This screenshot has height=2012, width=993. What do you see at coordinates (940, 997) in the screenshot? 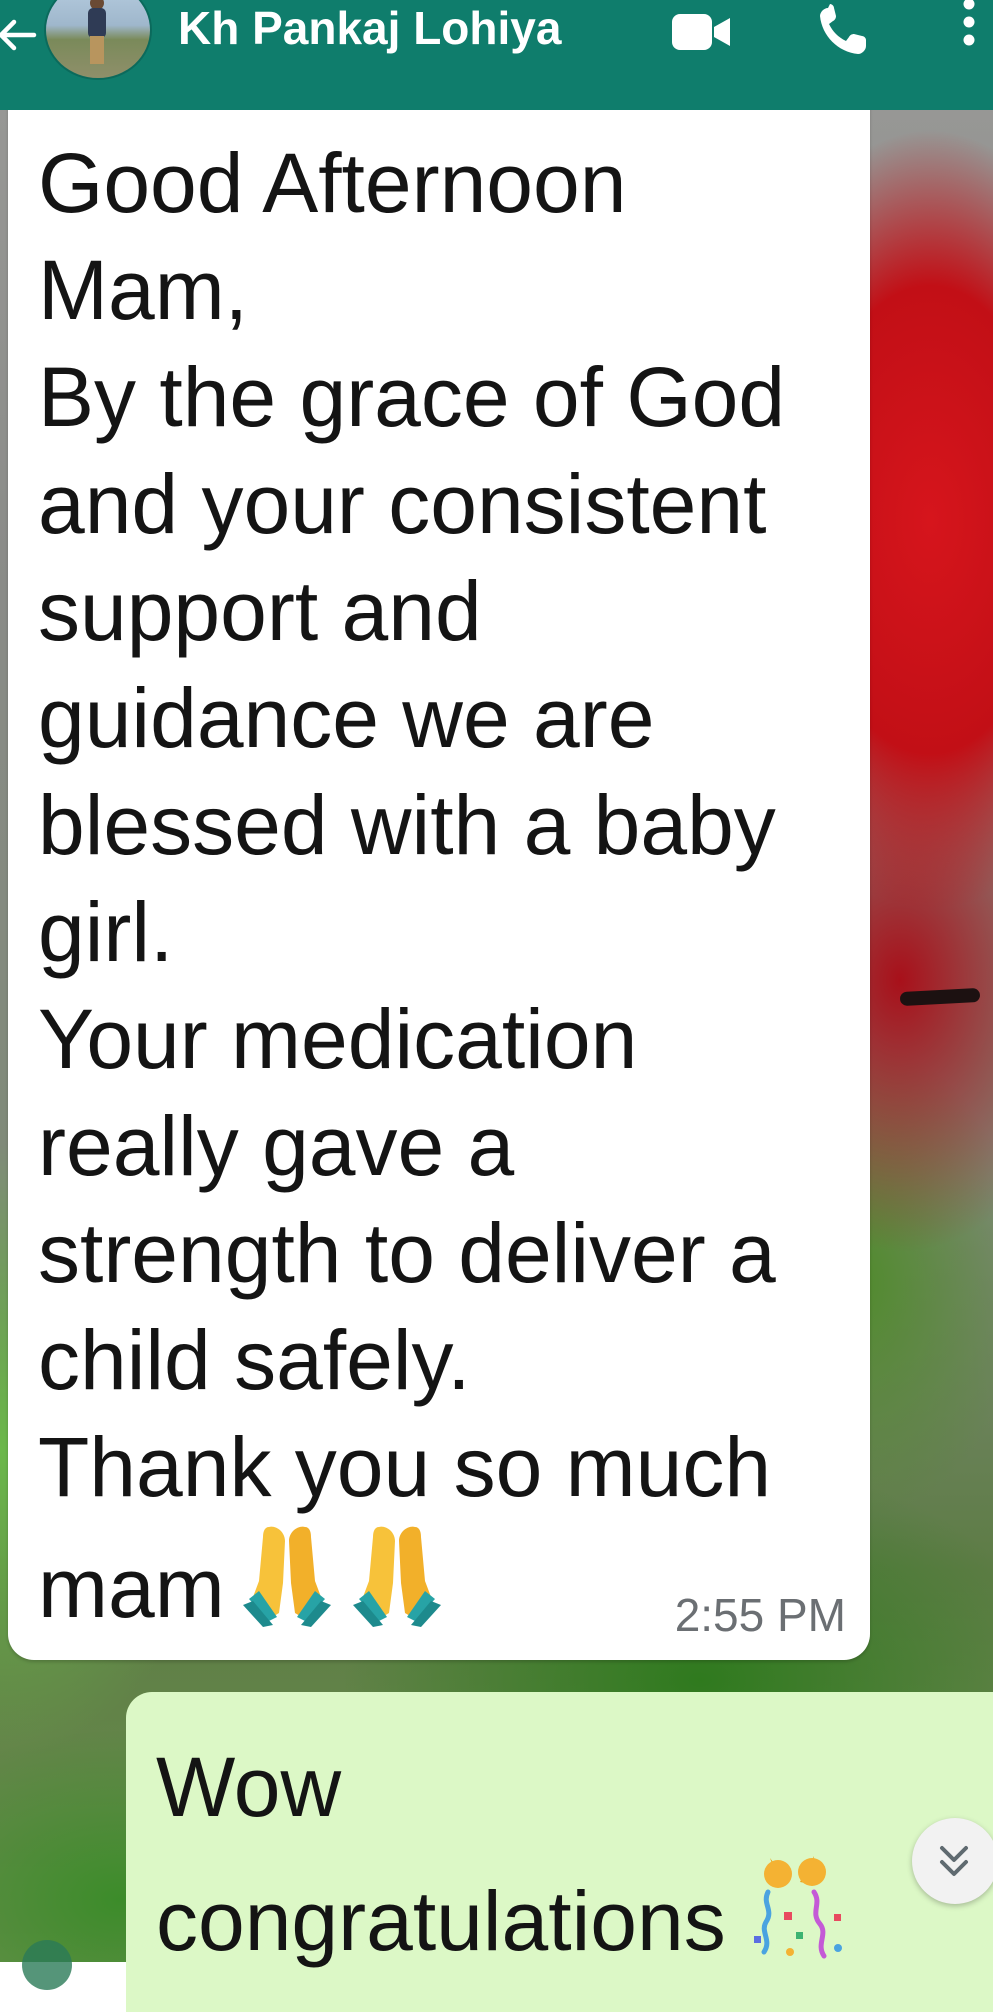
I see `wallpaper-mark` at bounding box center [940, 997].